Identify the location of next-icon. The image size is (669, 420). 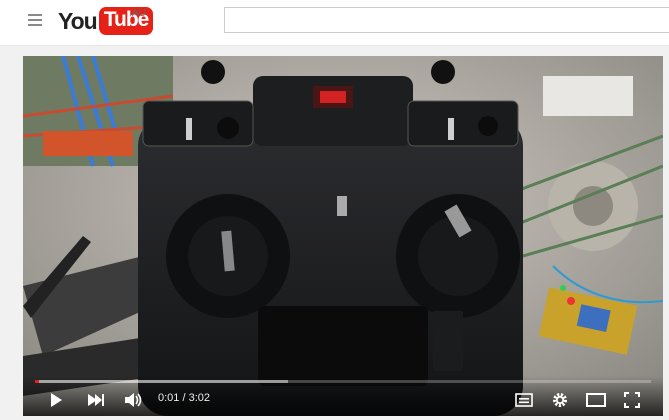
(96, 400).